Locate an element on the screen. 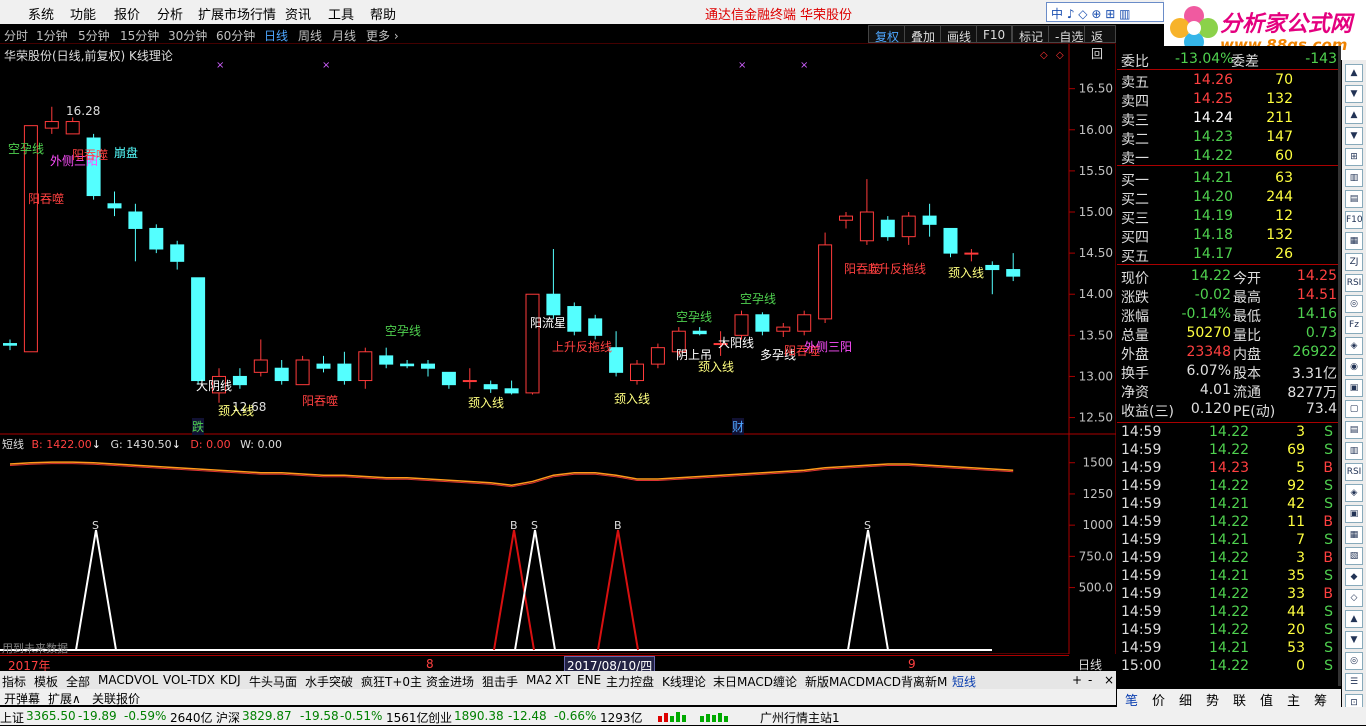  period-5min: 5分钟 is located at coordinates (94, 35).